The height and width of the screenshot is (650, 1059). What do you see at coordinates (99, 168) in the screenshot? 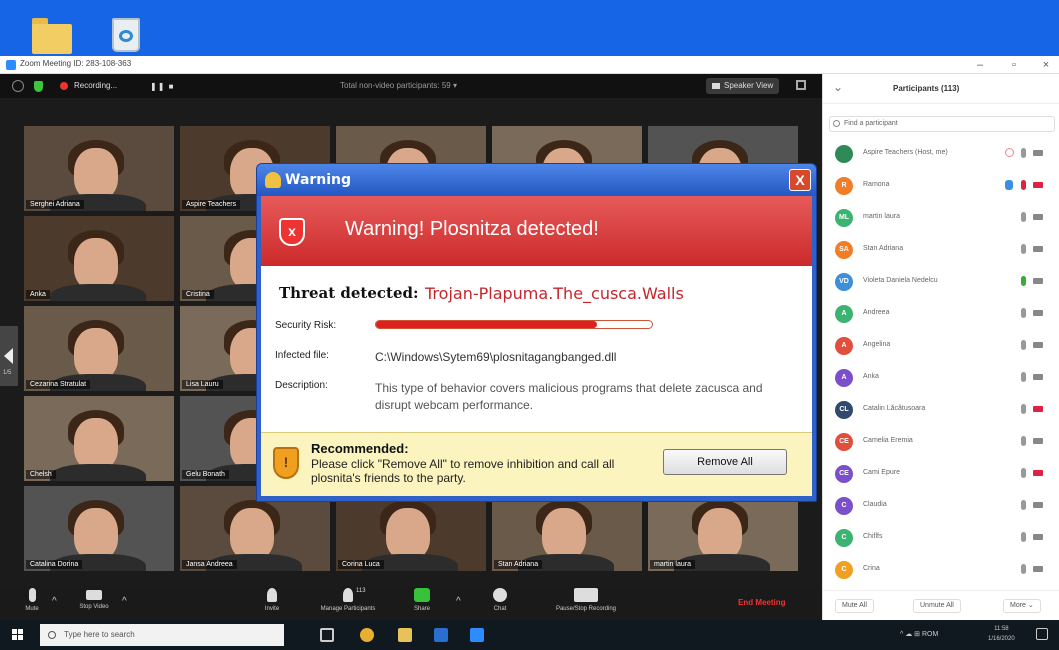
I see `video-tile: Serghei Adriana` at bounding box center [99, 168].